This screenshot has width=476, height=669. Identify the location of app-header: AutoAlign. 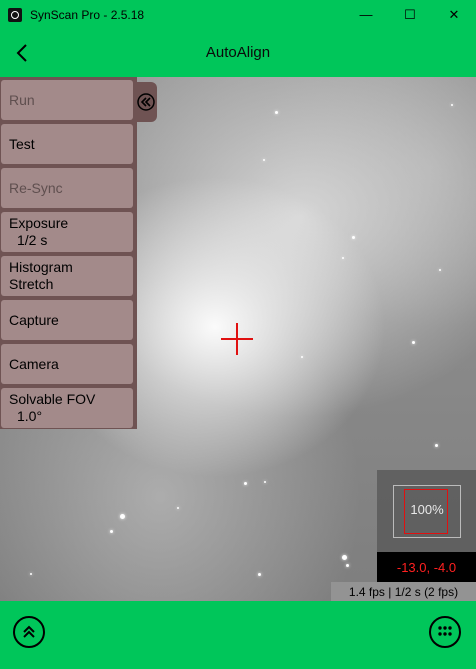
(238, 53).